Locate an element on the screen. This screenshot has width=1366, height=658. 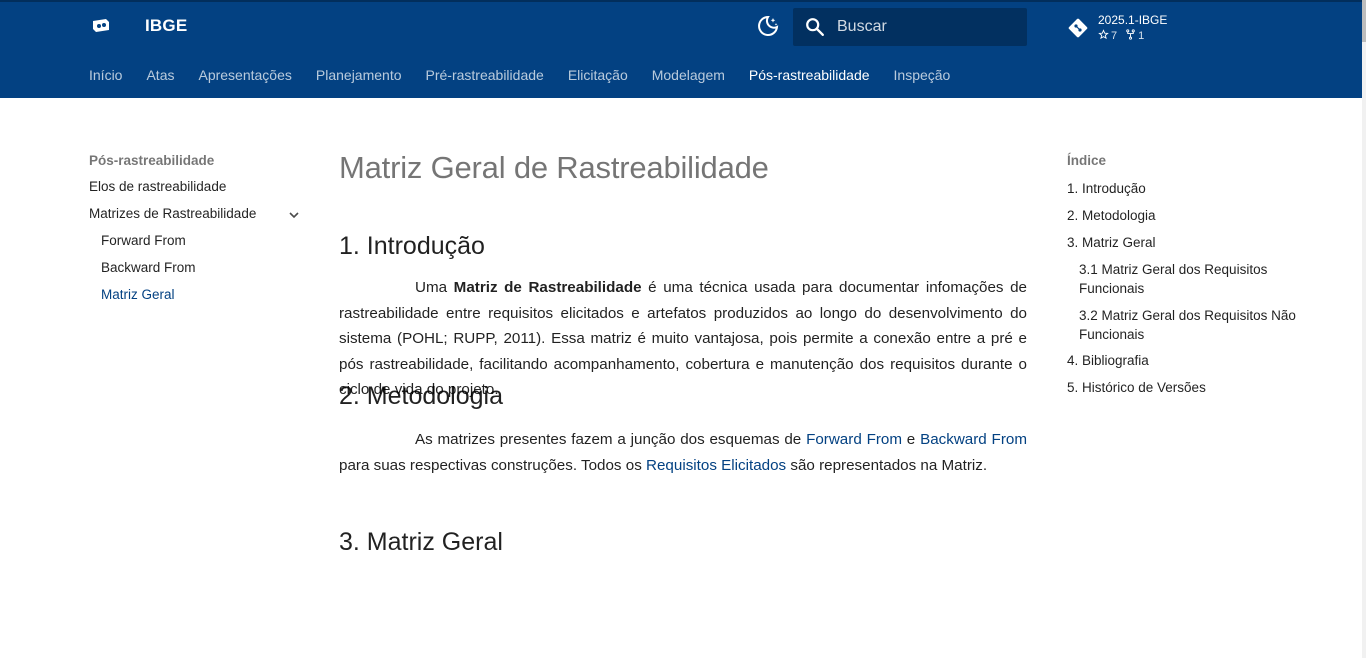
repo-name: 2025.1-IBGE is located at coordinates (1133, 20).